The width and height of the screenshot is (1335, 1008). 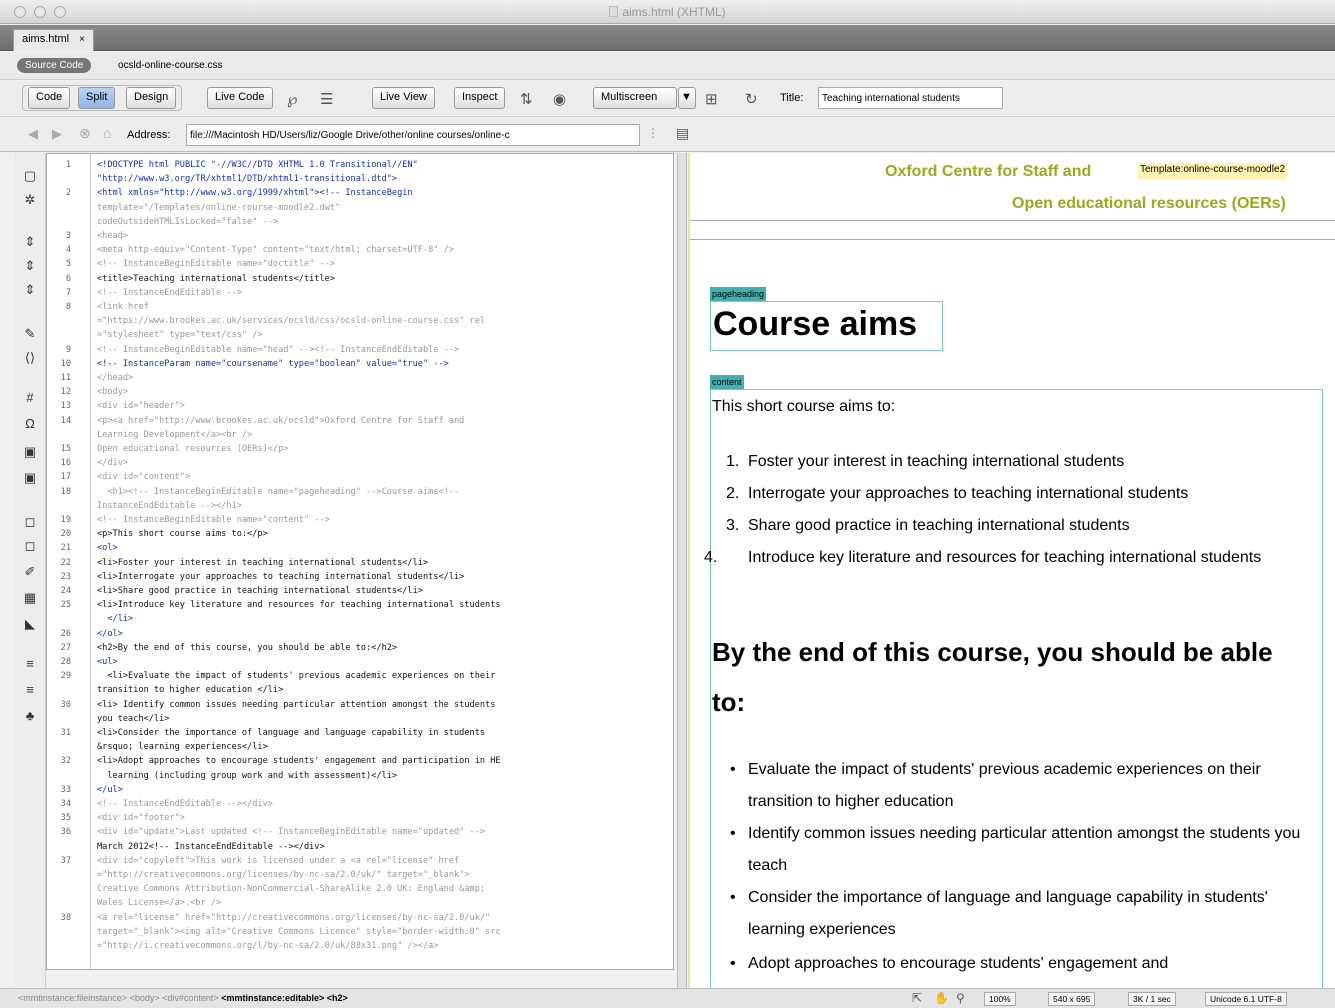 What do you see at coordinates (190, 998) in the screenshot?
I see `tag-crumb-div-content: <div#content>` at bounding box center [190, 998].